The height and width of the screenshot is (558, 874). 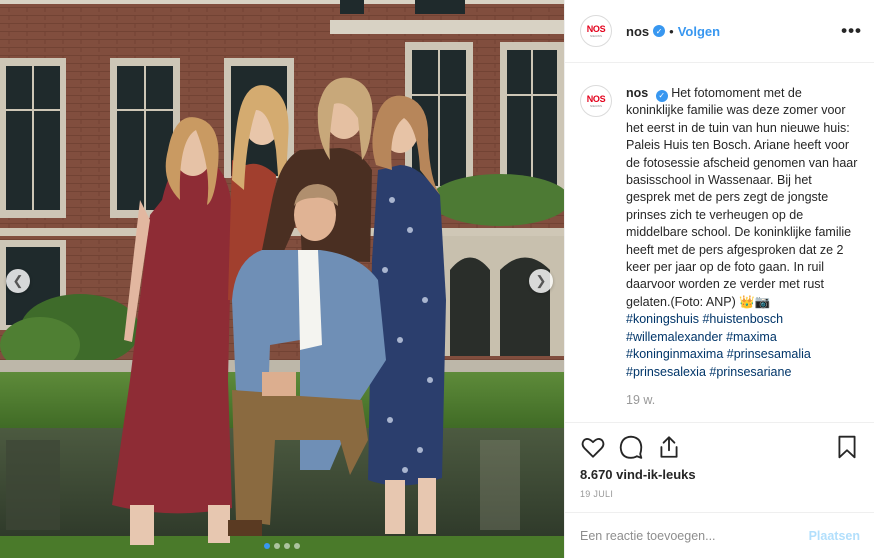 What do you see at coordinates (751, 337) in the screenshot?
I see `hashtag-link: #maxima` at bounding box center [751, 337].